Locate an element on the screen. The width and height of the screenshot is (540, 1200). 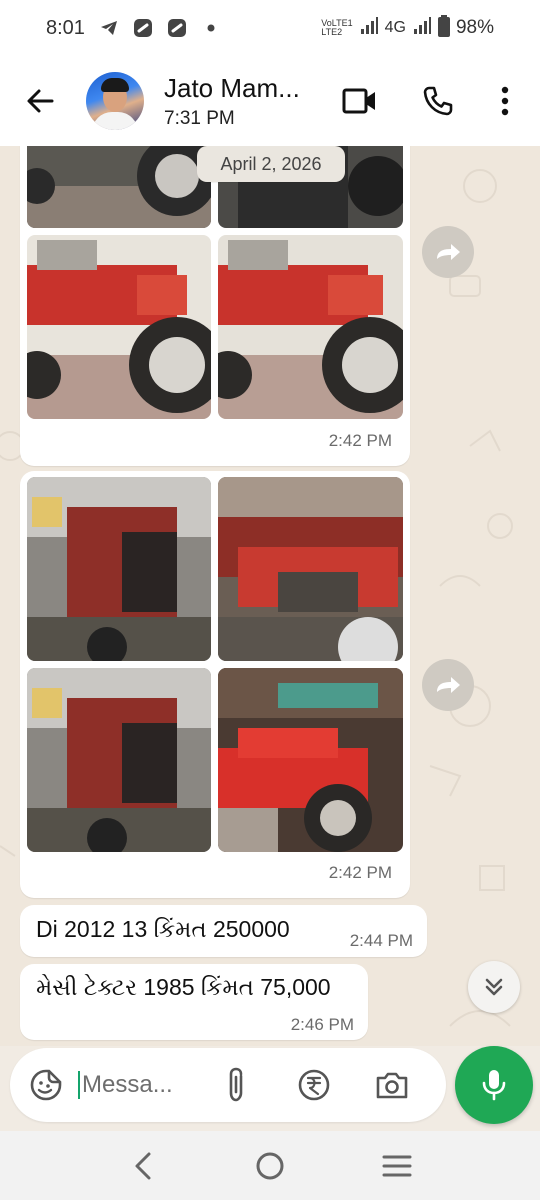
dot-icon is located at coordinates (211, 28).